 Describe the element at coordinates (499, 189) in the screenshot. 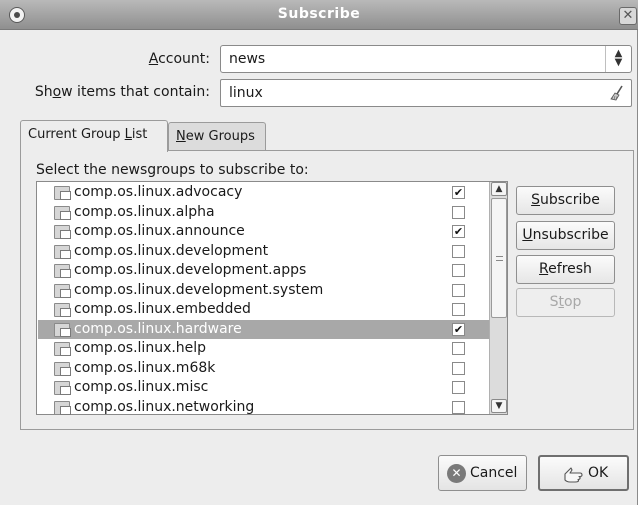

I see `scroll-up-arrow-icon: ▲` at that location.